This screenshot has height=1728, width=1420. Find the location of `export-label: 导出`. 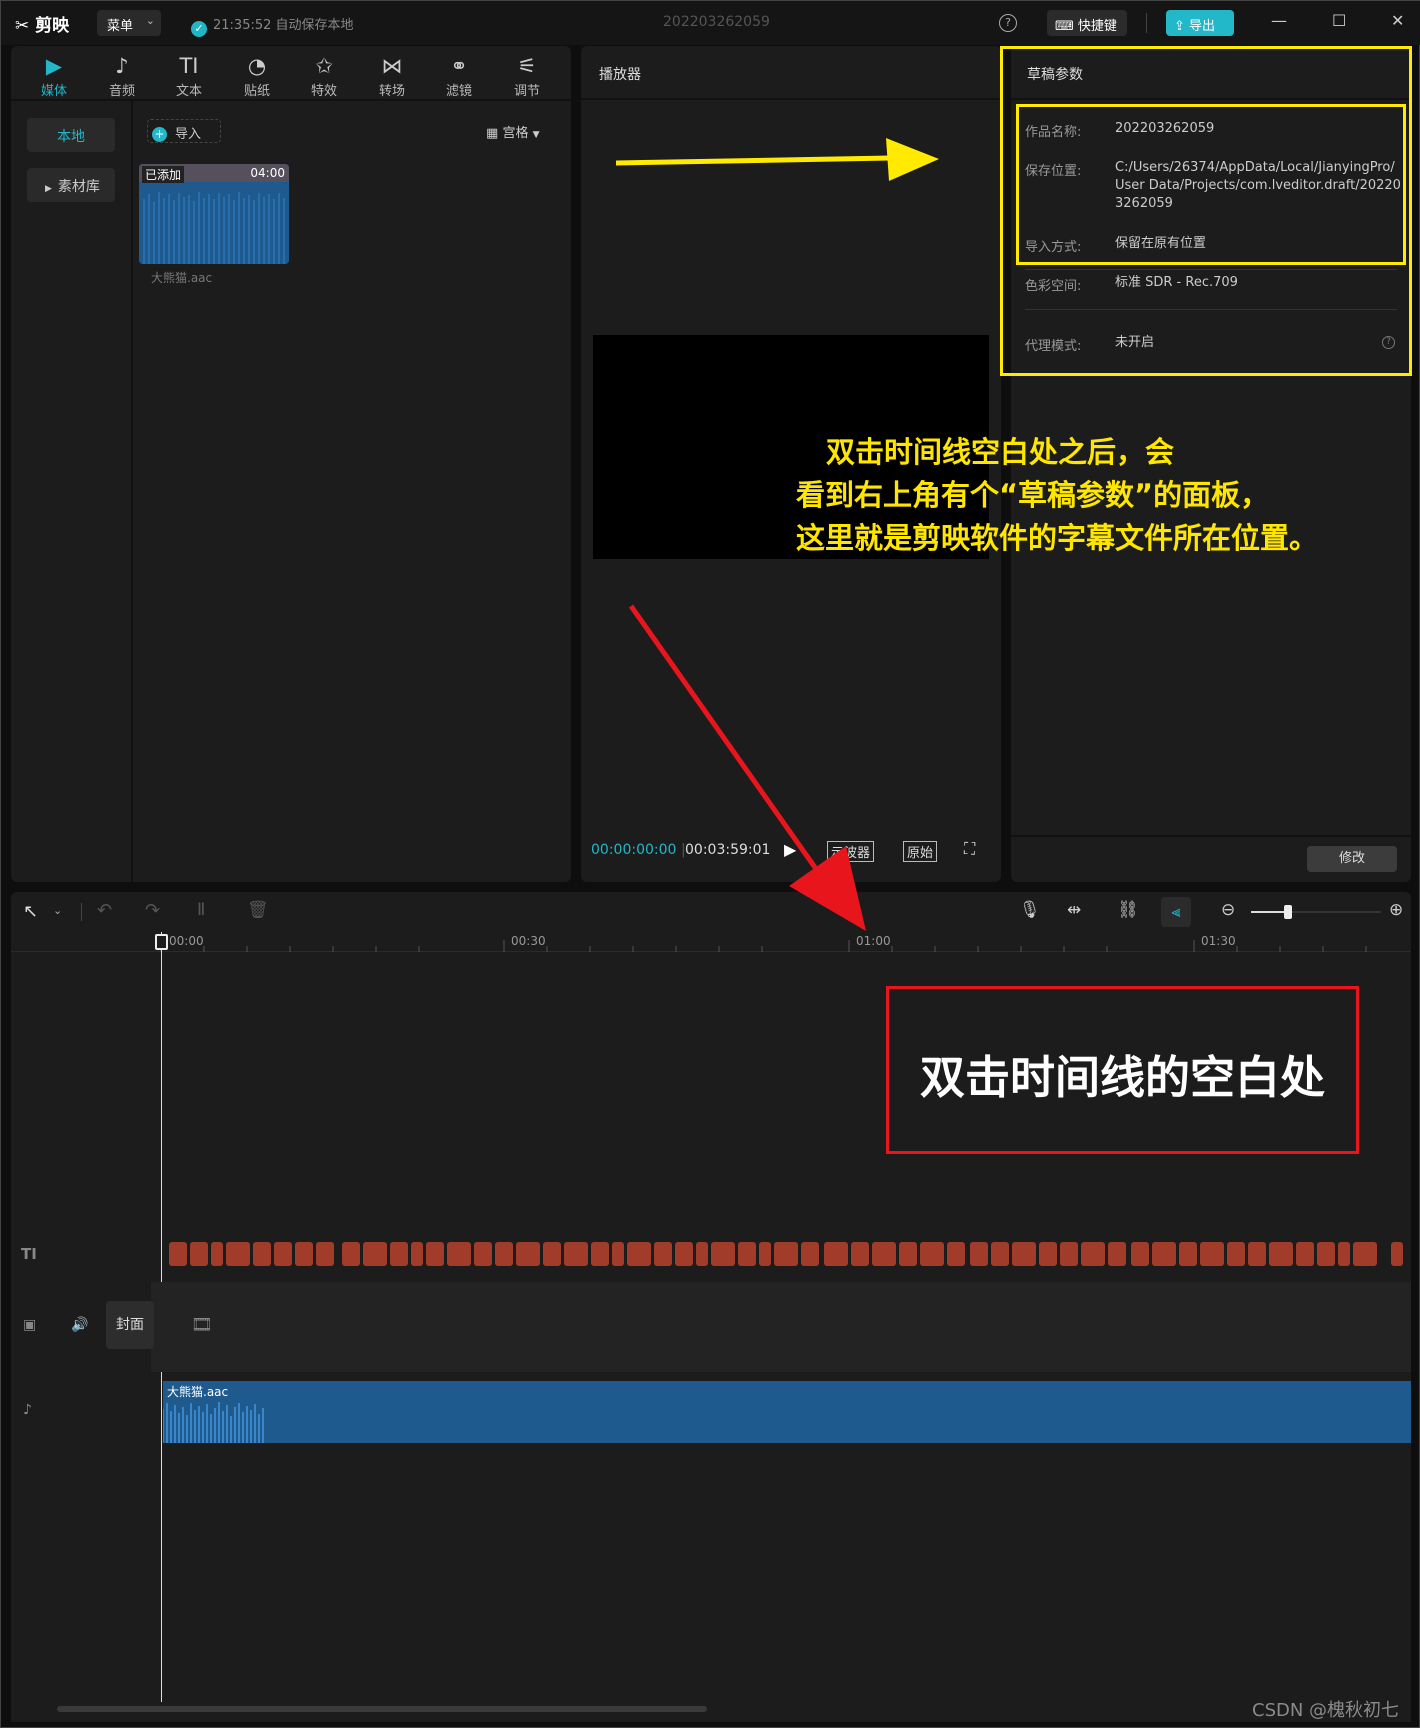

export-label: 导出 is located at coordinates (1202, 26).